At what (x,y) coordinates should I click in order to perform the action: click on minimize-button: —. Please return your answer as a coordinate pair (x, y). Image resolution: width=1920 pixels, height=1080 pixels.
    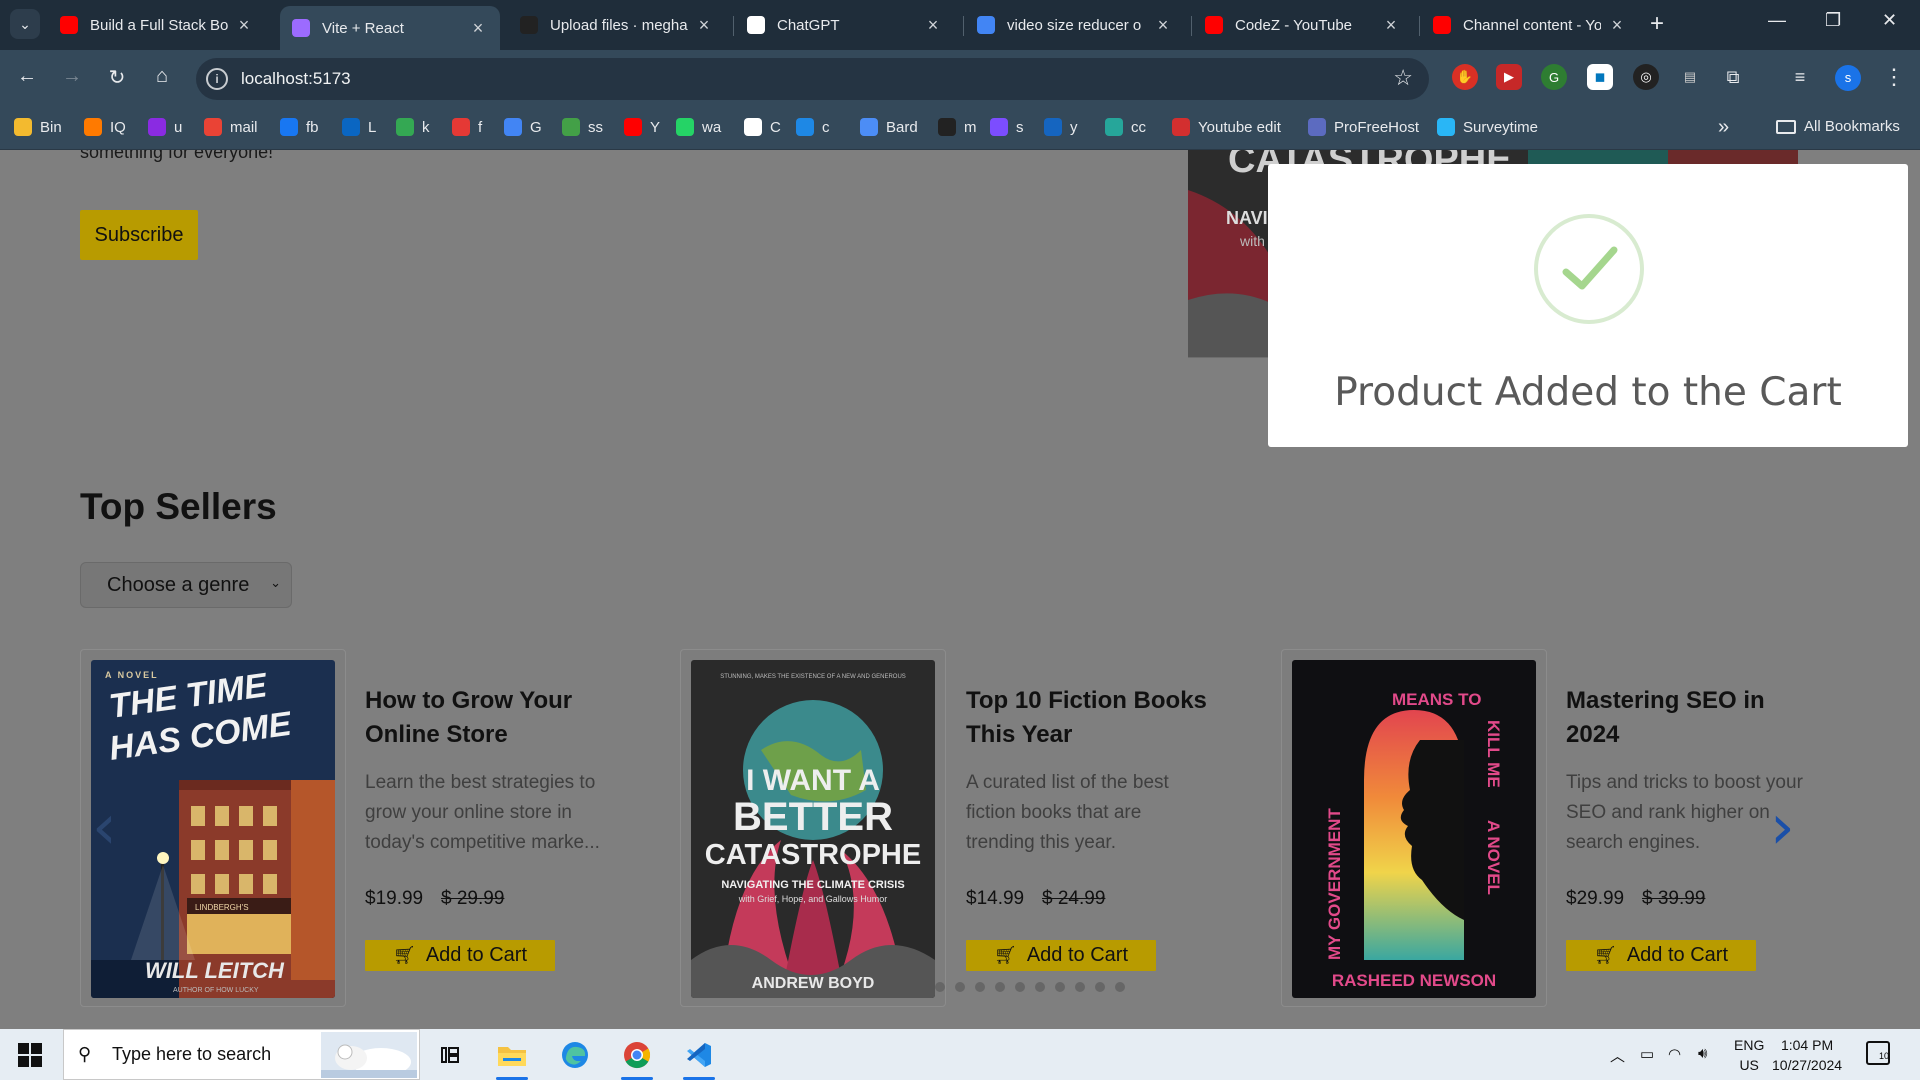
    Looking at the image, I should click on (1777, 20).